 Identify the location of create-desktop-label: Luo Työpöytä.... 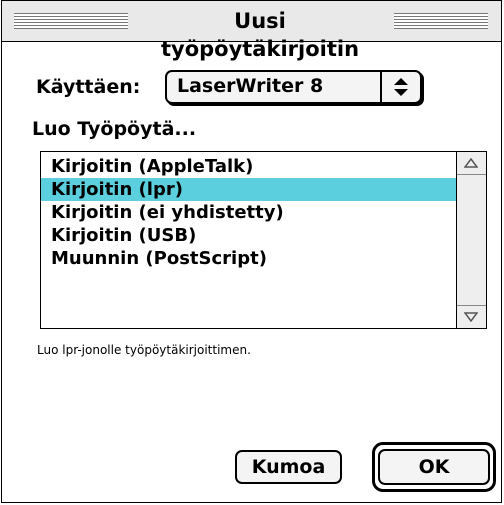
(114, 129).